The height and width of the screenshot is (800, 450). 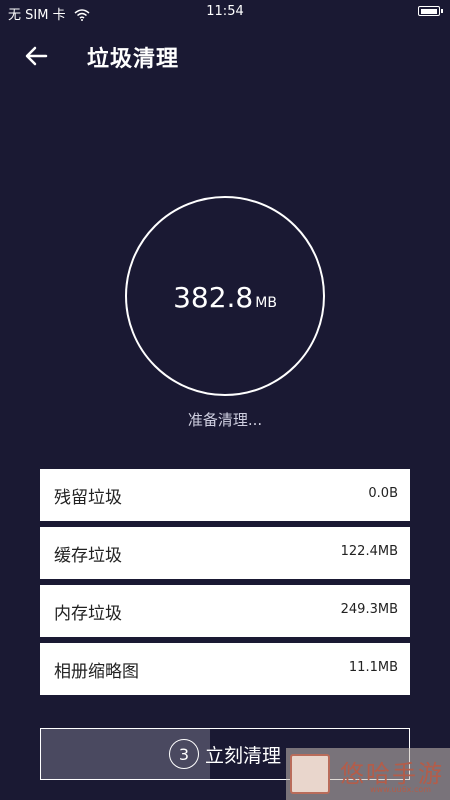 What do you see at coordinates (96, 672) in the screenshot?
I see `item-label: 相册缩略图` at bounding box center [96, 672].